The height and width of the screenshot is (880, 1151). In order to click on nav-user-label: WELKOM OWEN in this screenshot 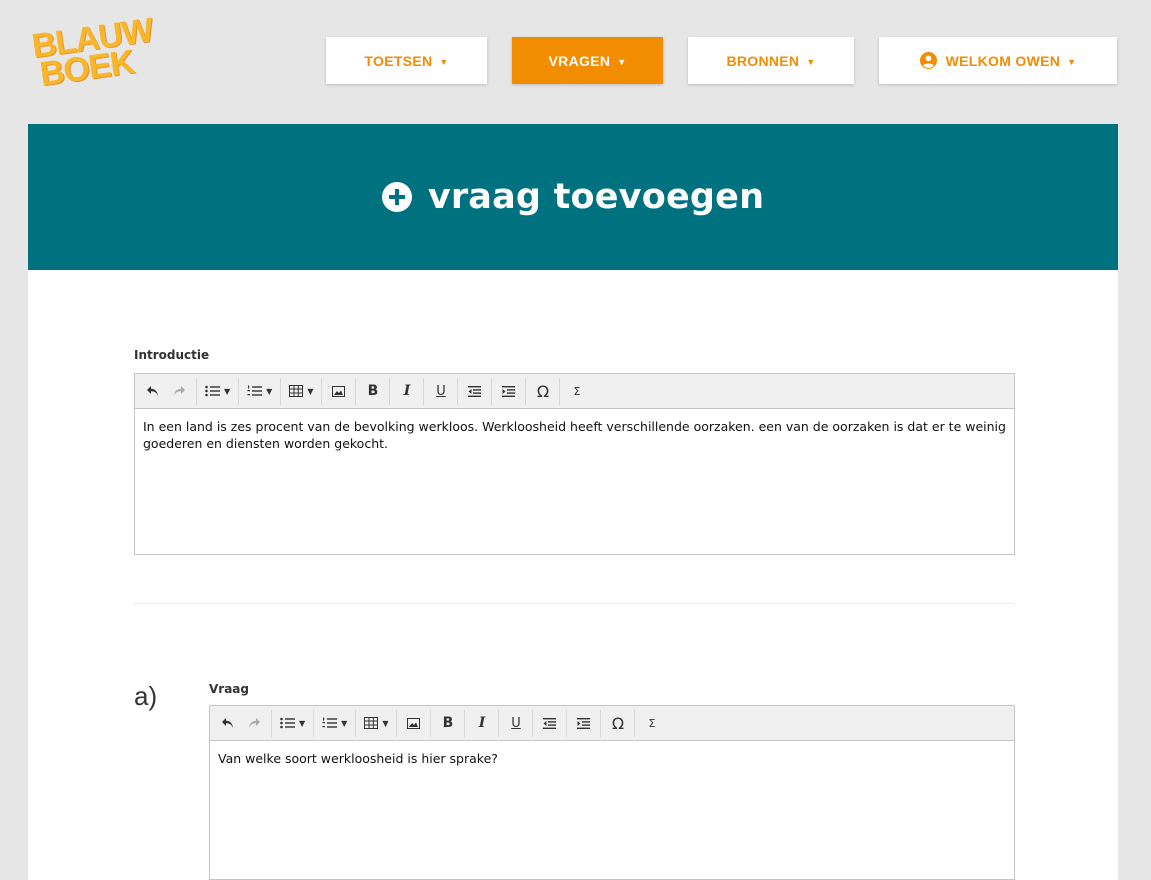, I will do `click(1003, 60)`.